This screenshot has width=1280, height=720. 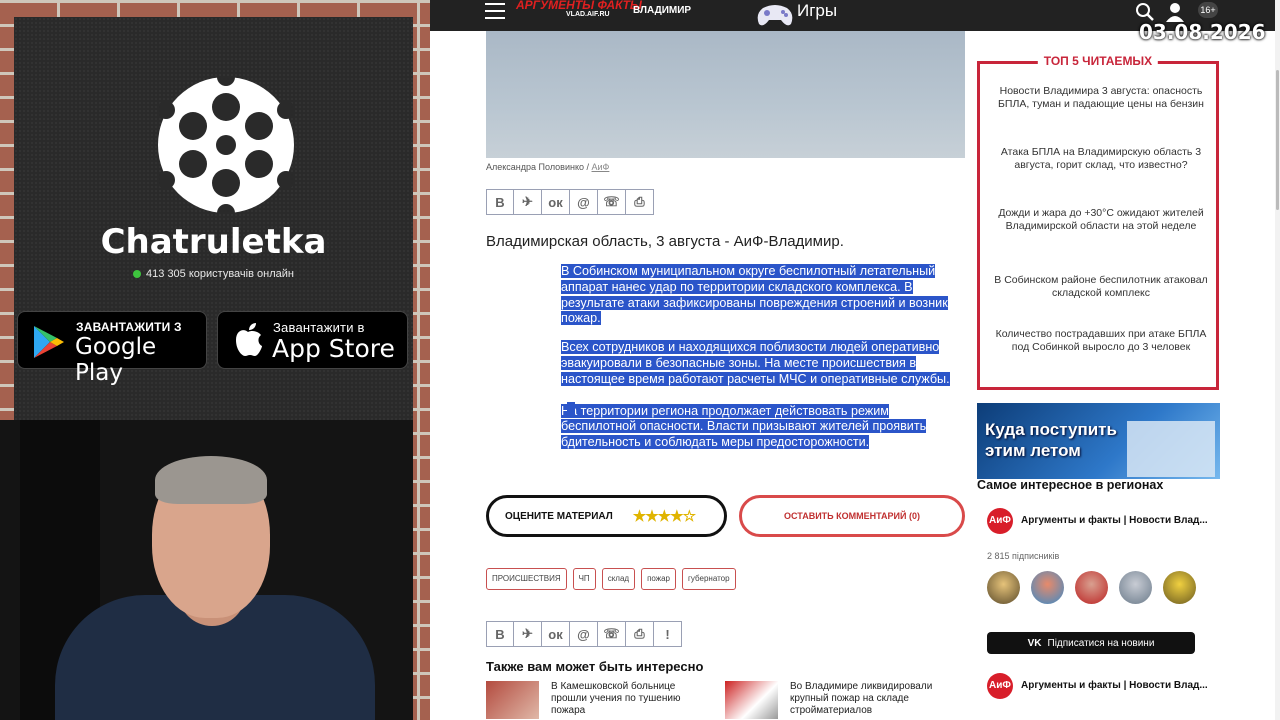 I want to click on tag-link: губернатор, so click(x=709, y=579).